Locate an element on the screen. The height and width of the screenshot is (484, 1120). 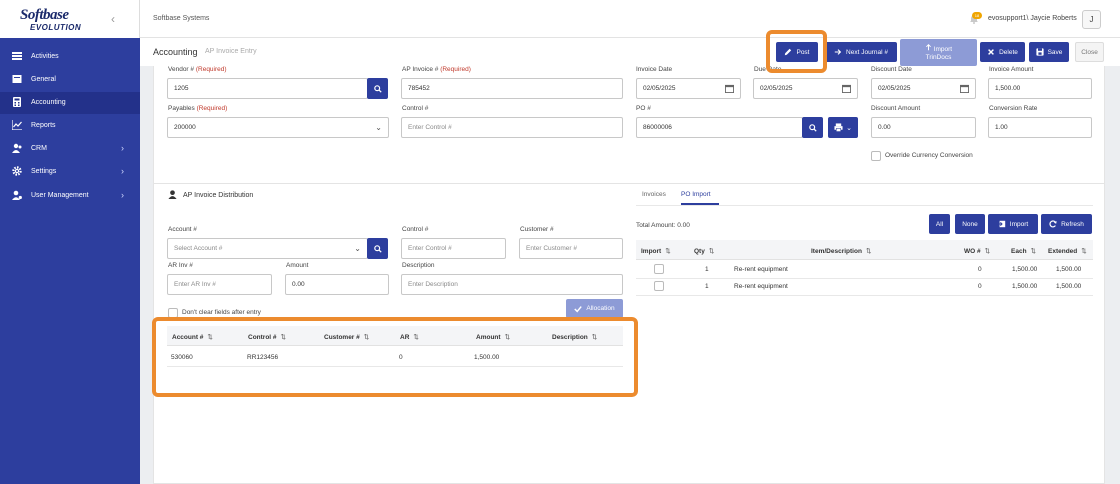
override-currency-checkbox is located at coordinates (876, 156).